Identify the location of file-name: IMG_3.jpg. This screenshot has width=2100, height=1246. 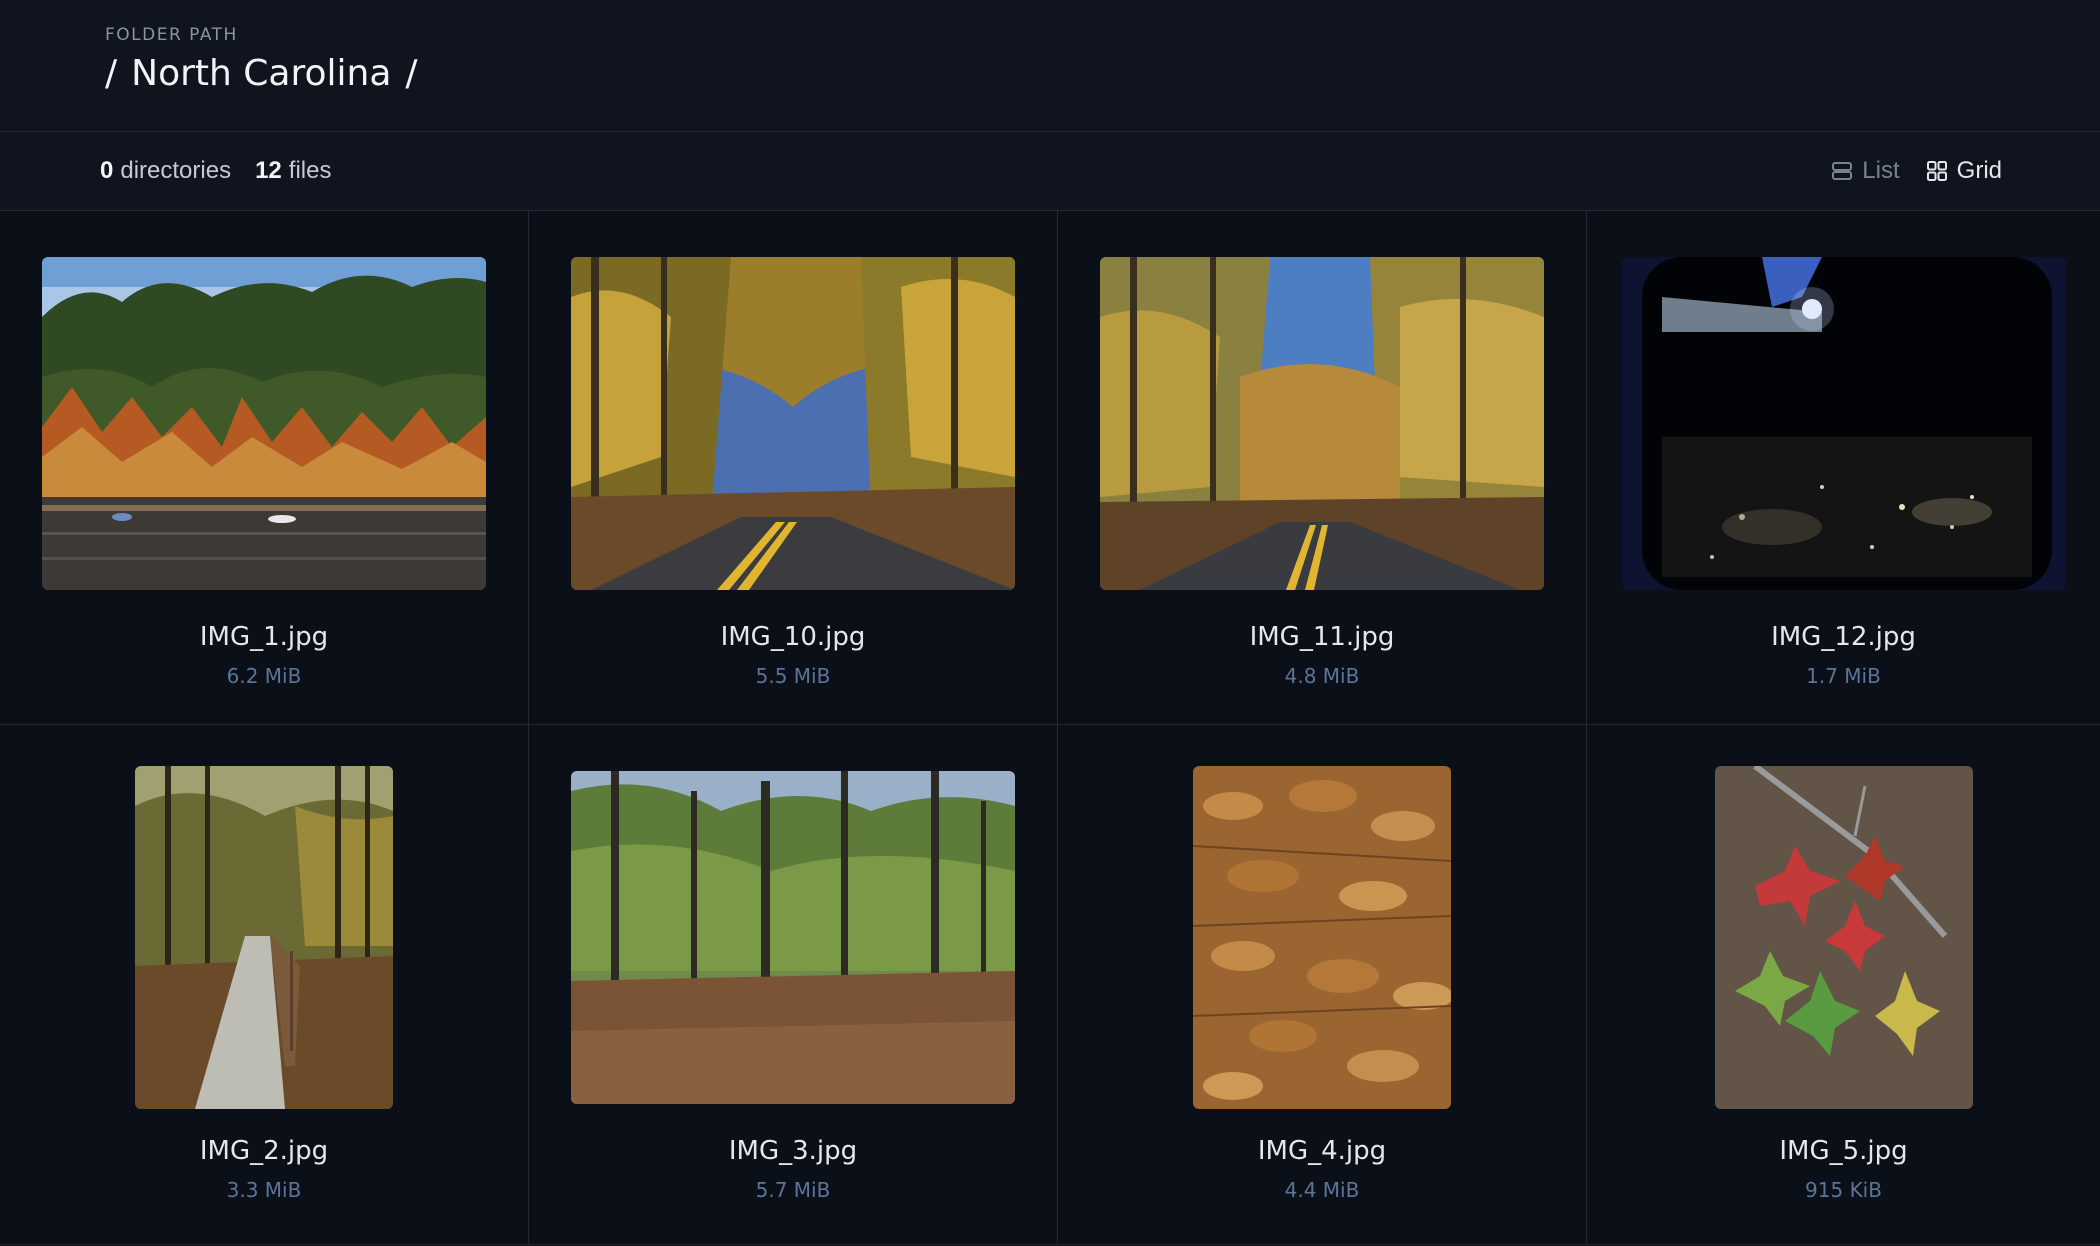
(793, 1151).